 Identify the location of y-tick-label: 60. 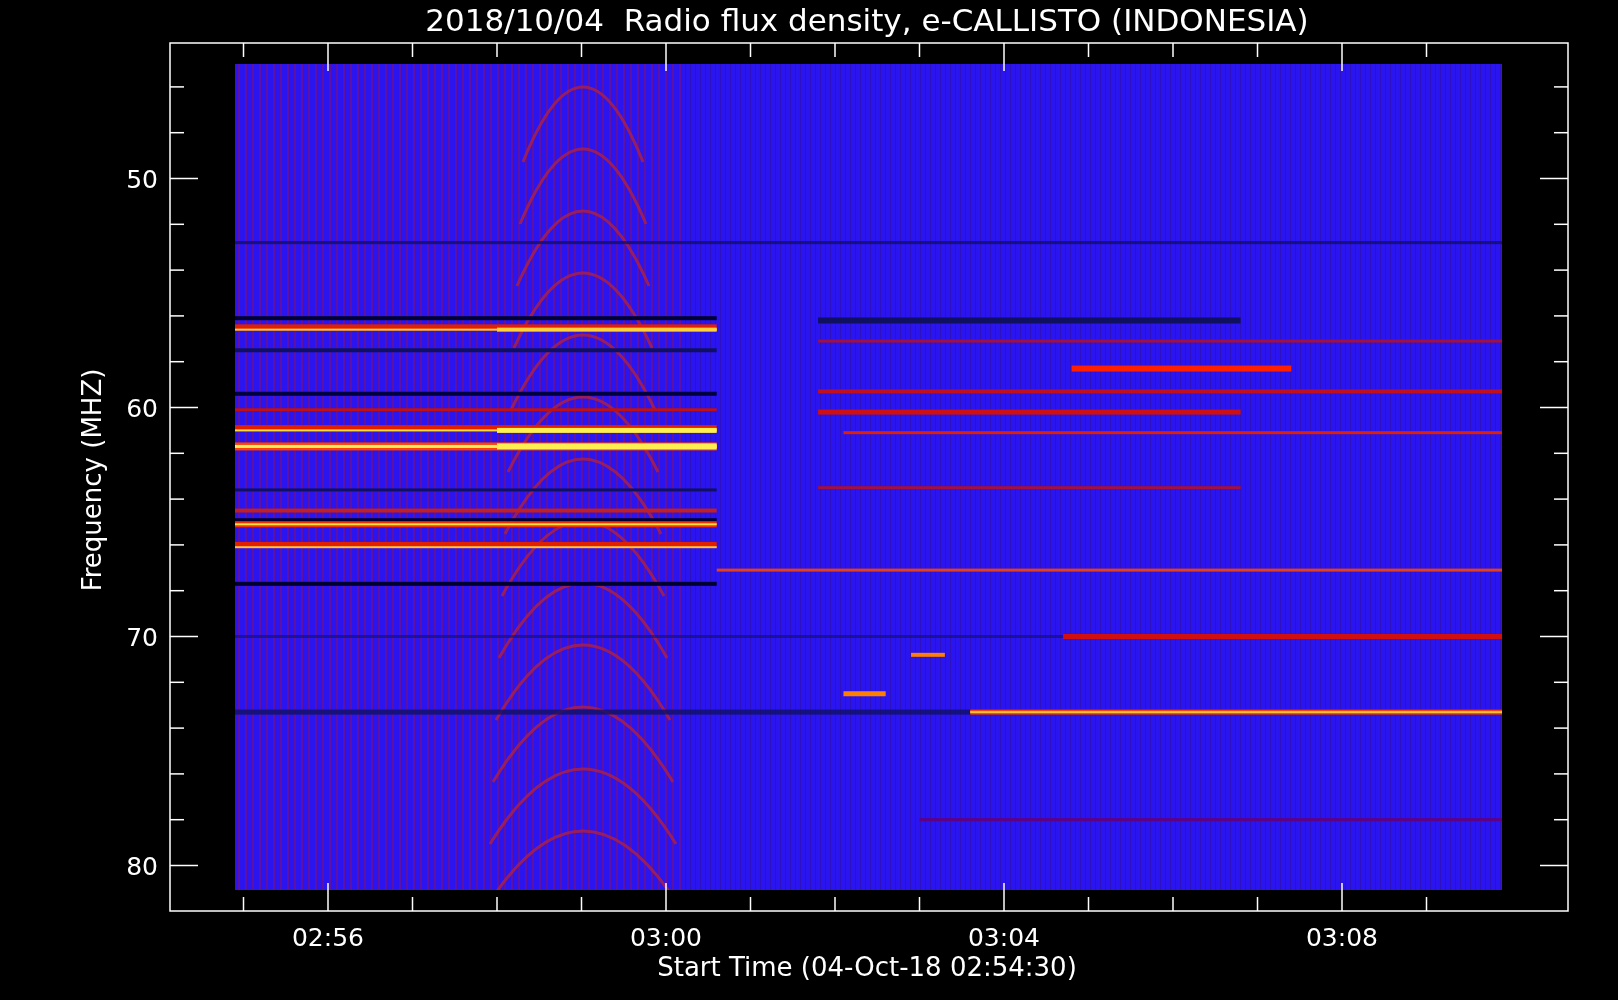
(142, 408).